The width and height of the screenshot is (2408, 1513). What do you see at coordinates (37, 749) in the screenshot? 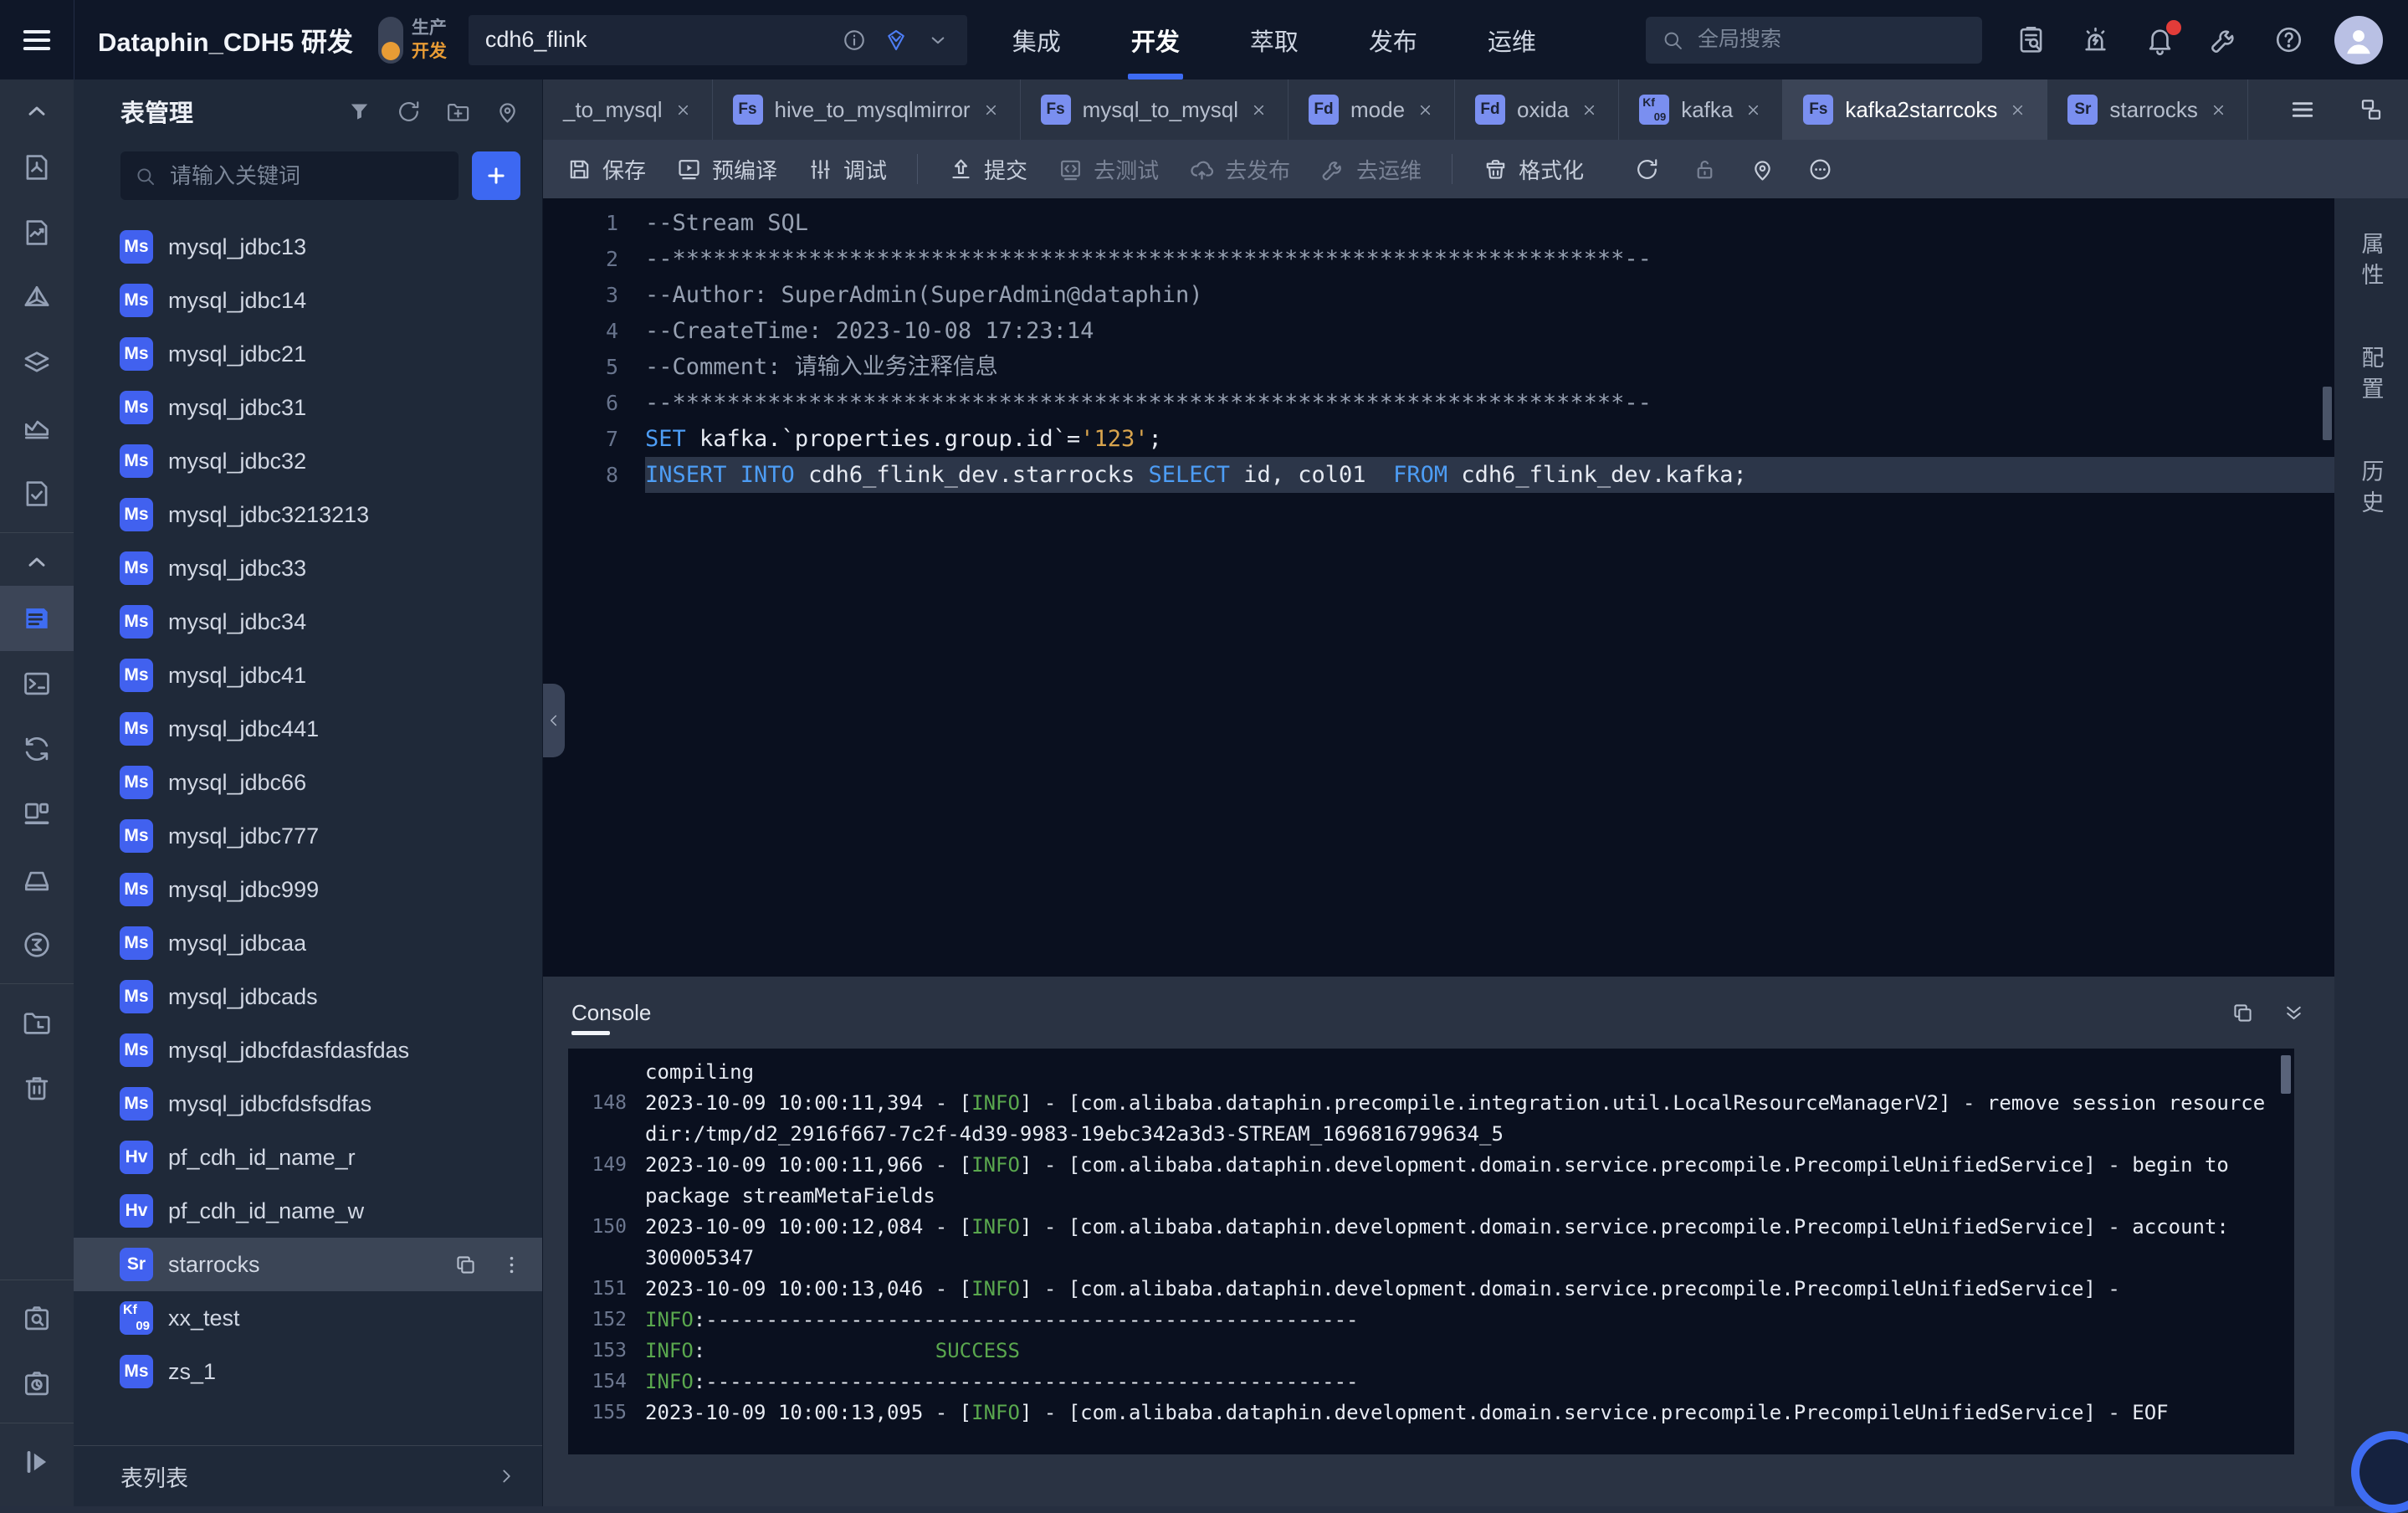
I see `rail-sync-button` at bounding box center [37, 749].